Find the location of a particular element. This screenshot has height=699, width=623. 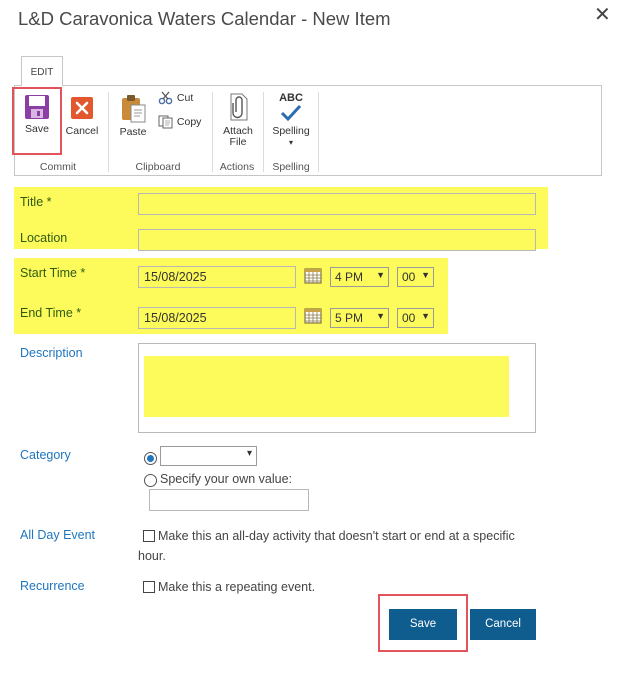

end-minute-select: 00 ▼ is located at coordinates (415, 318).